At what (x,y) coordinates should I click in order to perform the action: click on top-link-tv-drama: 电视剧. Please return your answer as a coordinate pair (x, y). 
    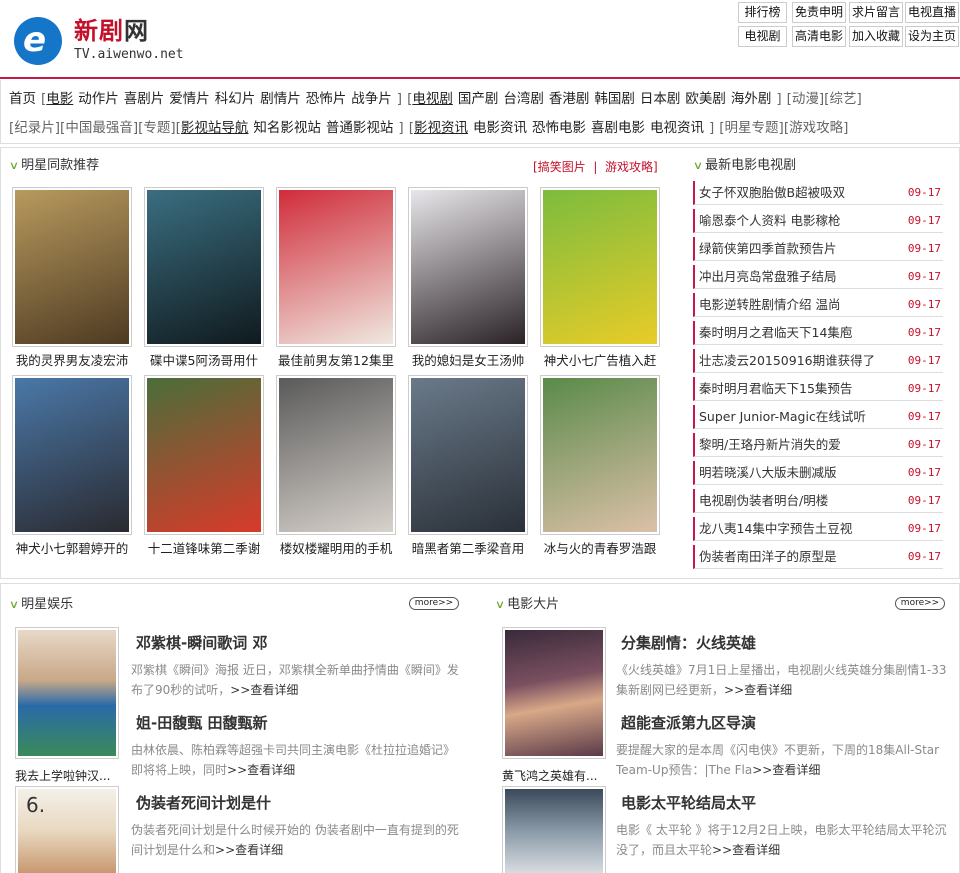
    Looking at the image, I should click on (762, 36).